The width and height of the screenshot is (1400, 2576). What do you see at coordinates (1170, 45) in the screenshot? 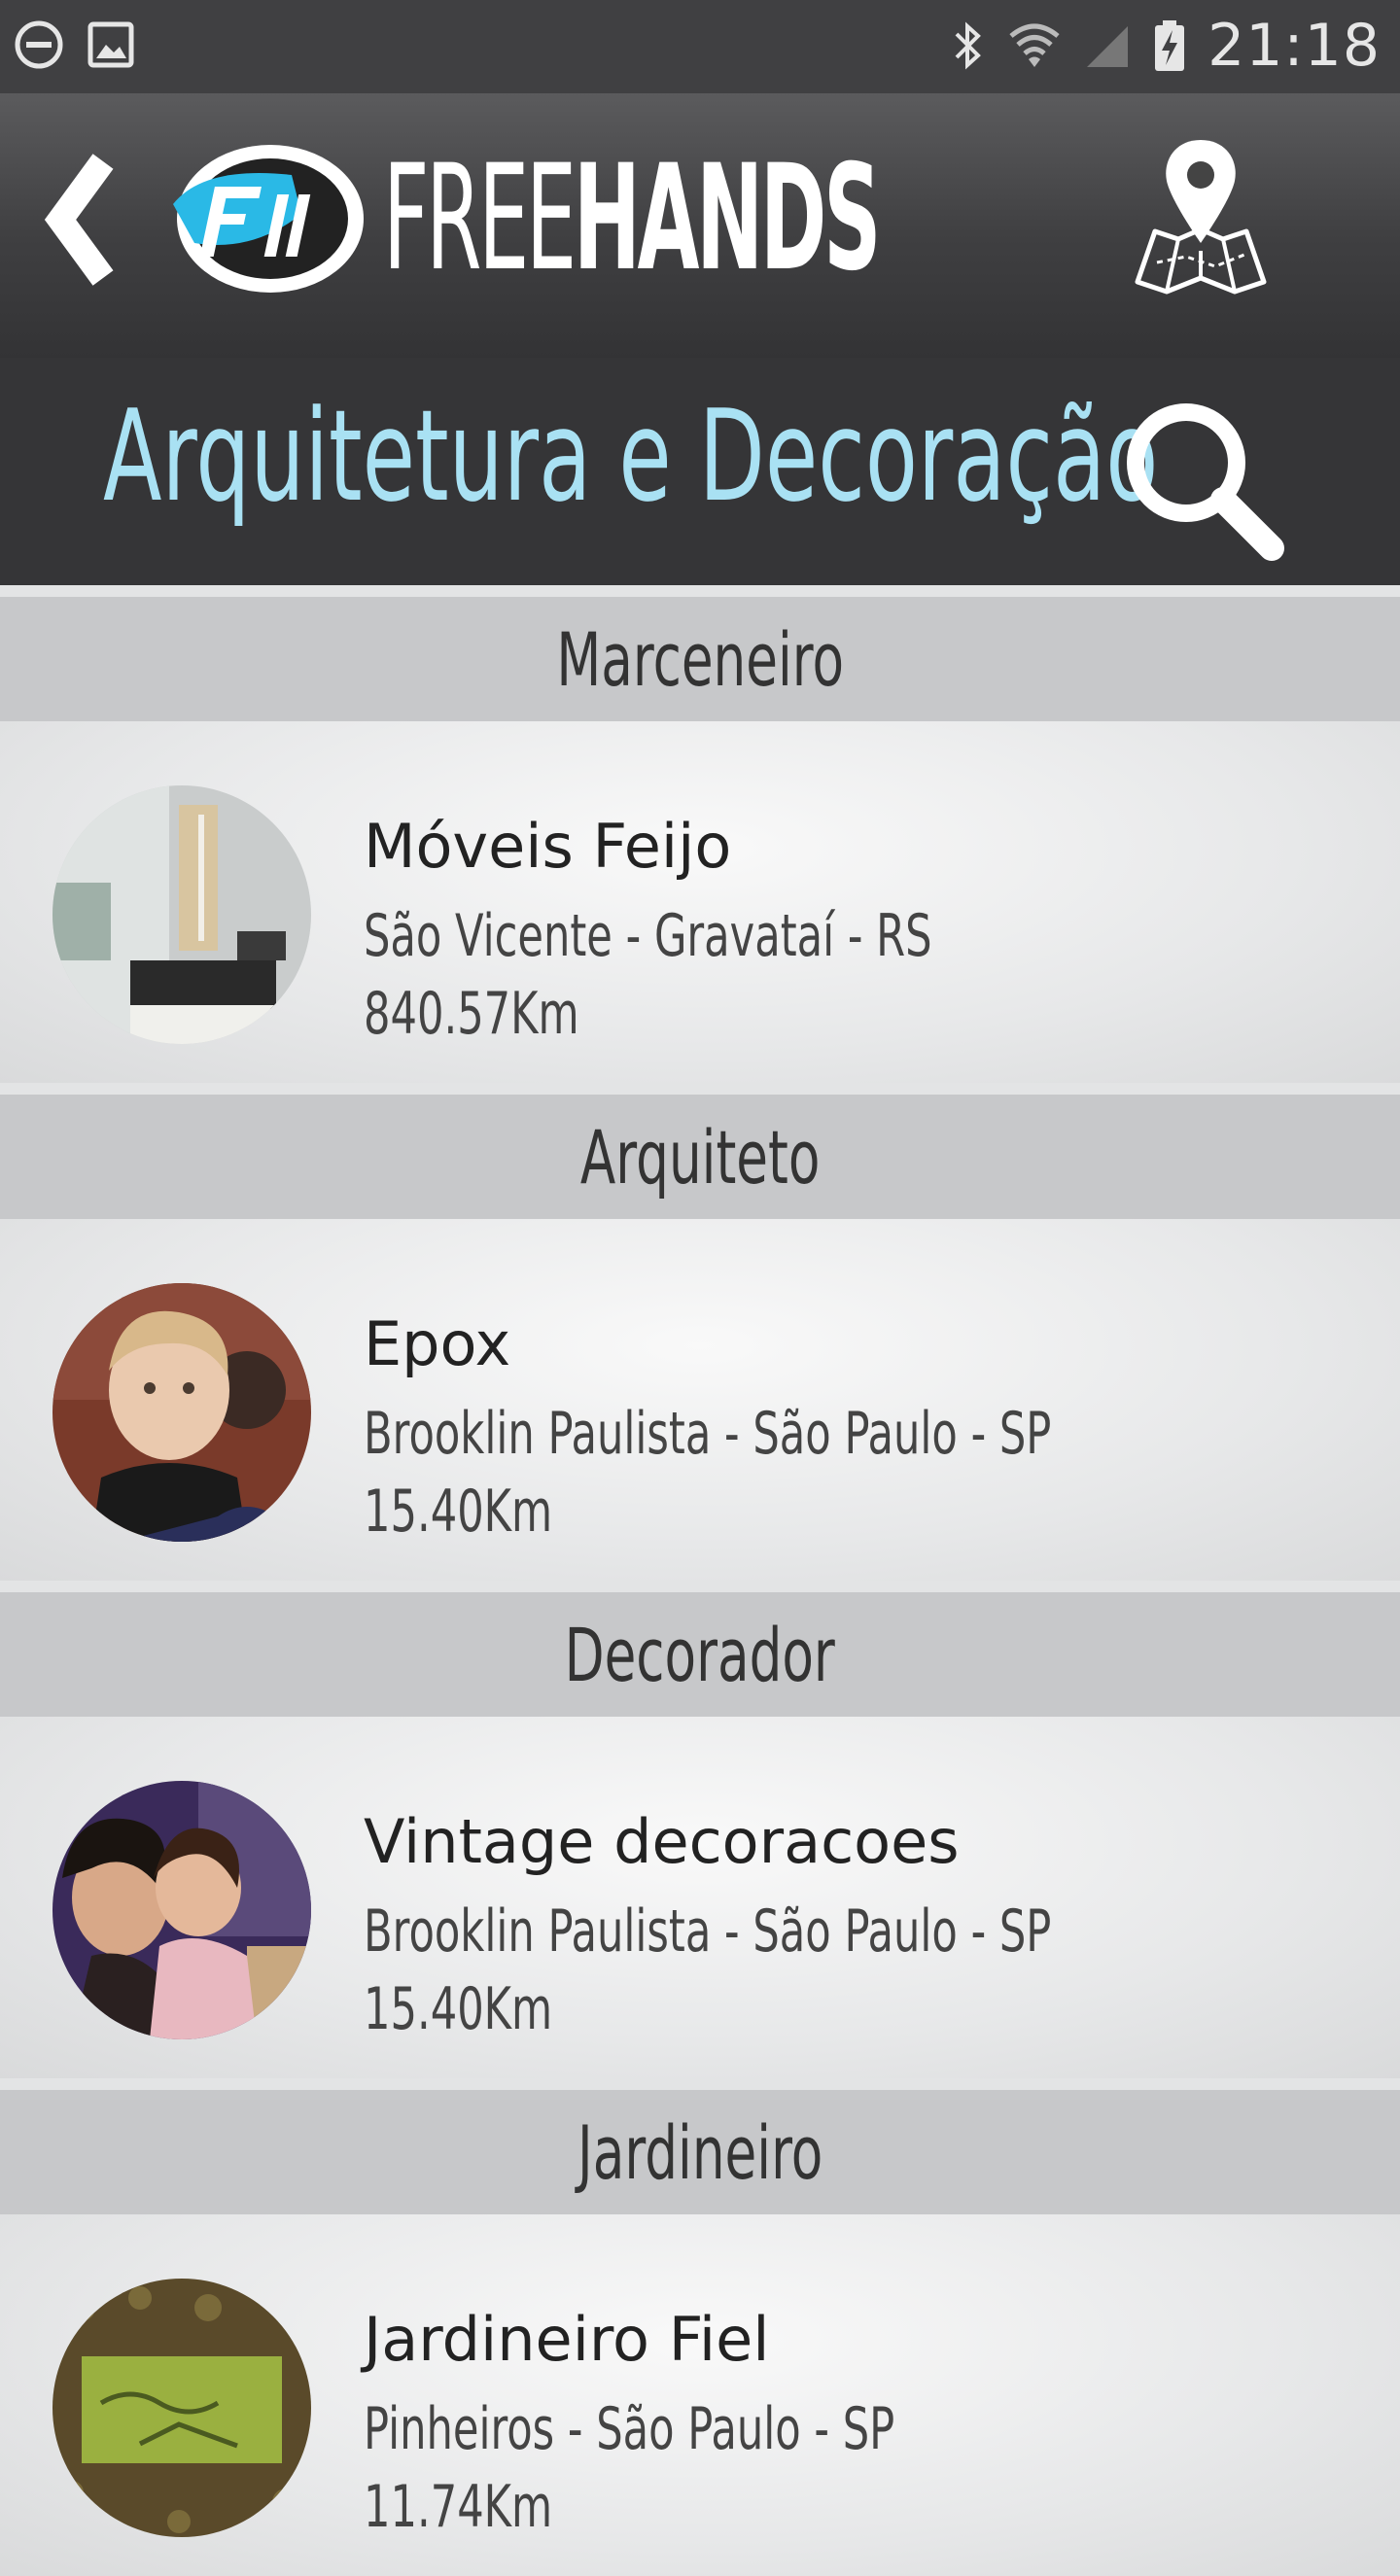
I see `battery-charging-icon` at bounding box center [1170, 45].